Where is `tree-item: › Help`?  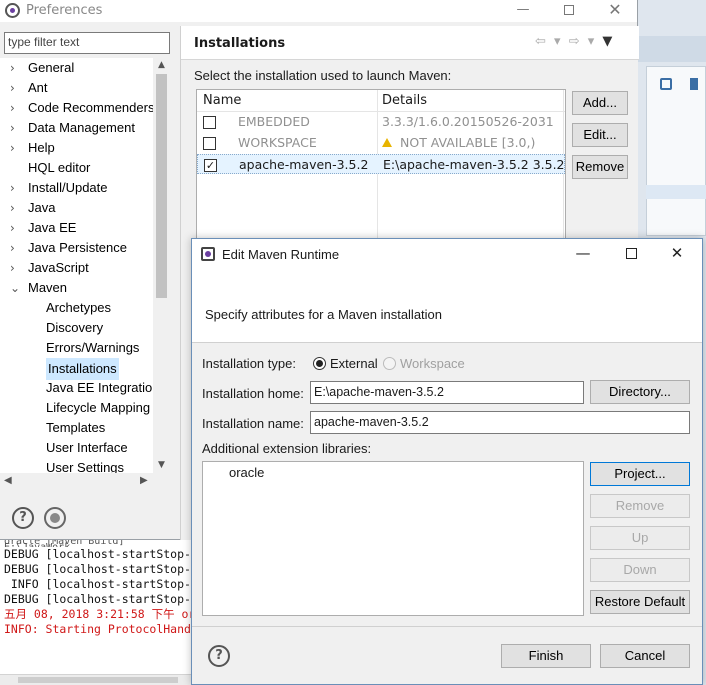 tree-item: › Help is located at coordinates (32, 148).